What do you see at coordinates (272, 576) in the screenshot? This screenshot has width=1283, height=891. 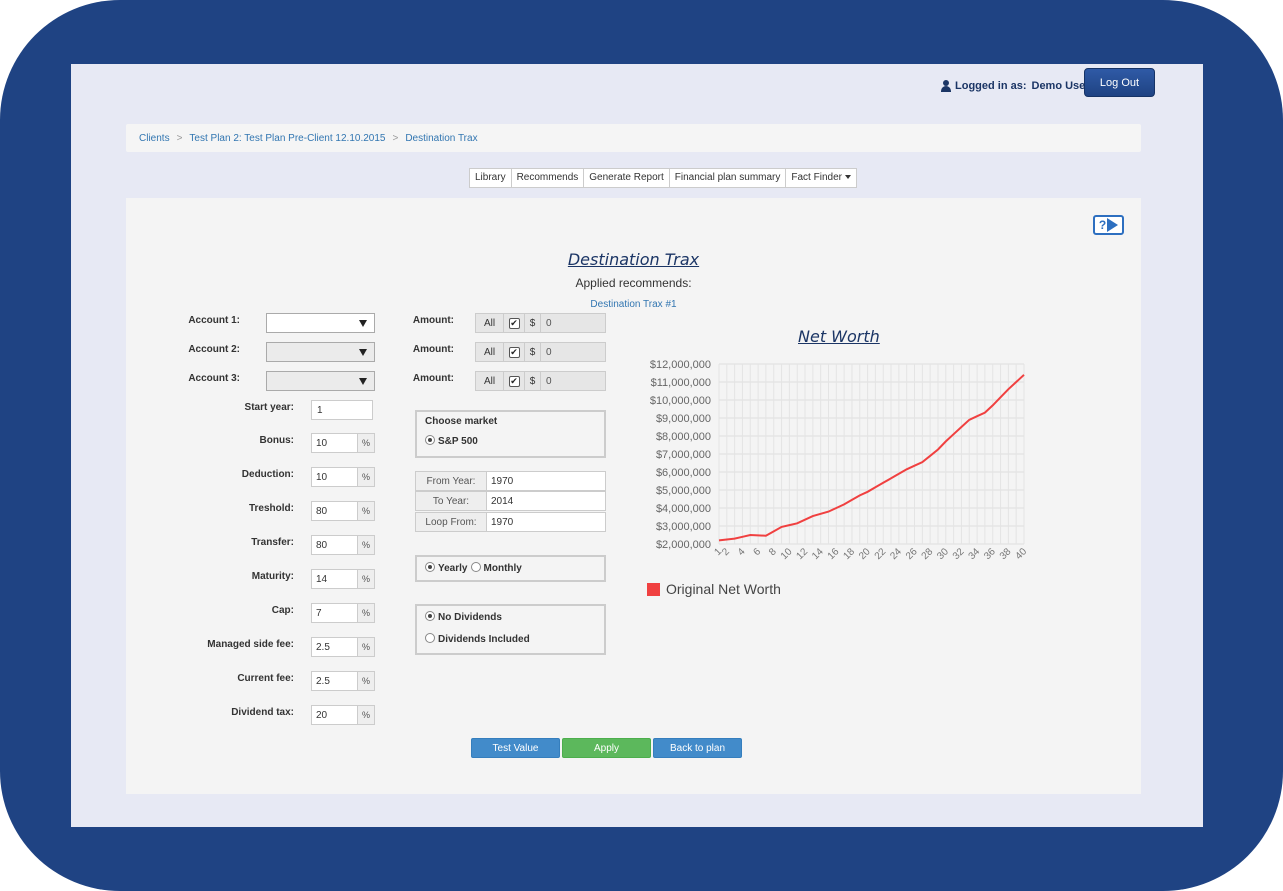 I see `maturity-label: Maturity:` at bounding box center [272, 576].